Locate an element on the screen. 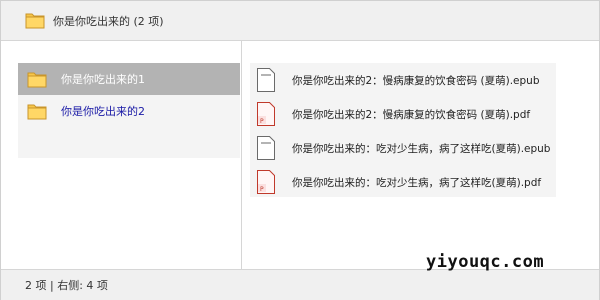 This screenshot has width=600, height=300. folder-item-label: 你是你吃出来的2 is located at coordinates (103, 111).